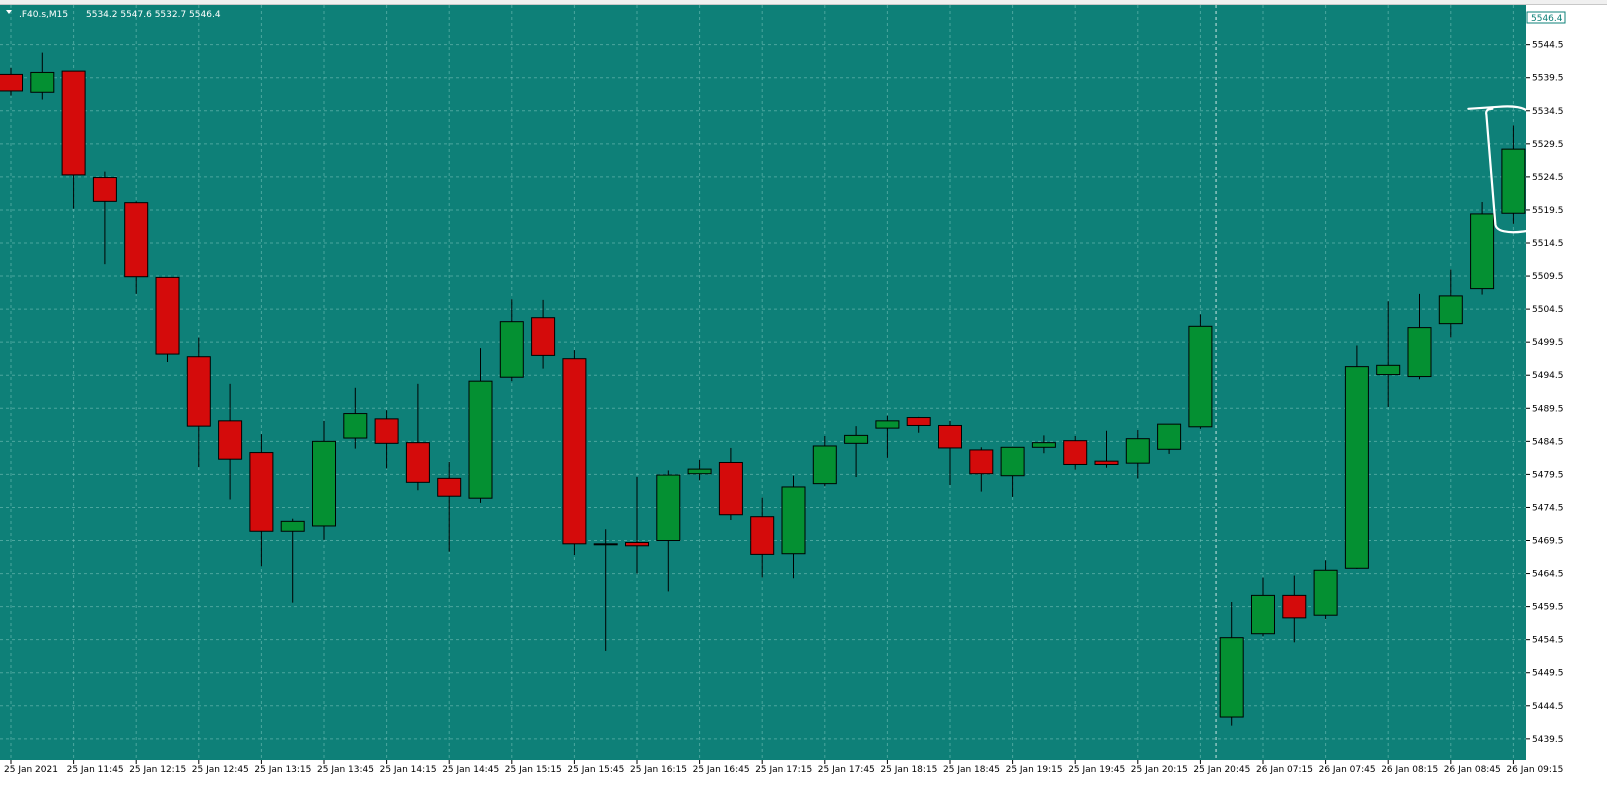 The image size is (1607, 808). What do you see at coordinates (1548, 707) in the screenshot?
I see `price-tick-label: 5444.5` at bounding box center [1548, 707].